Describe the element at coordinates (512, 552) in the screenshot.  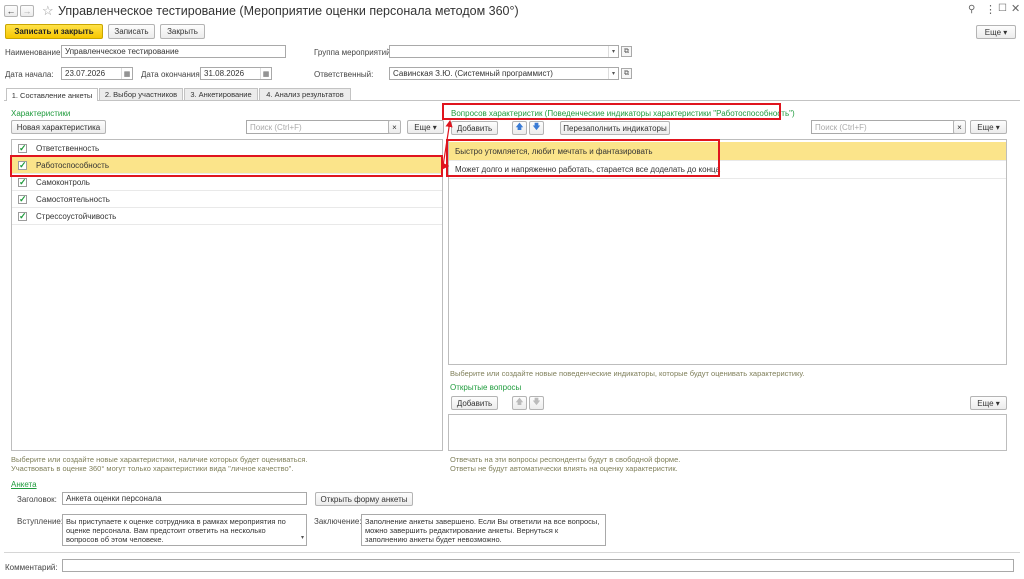
I see `divider` at that location.